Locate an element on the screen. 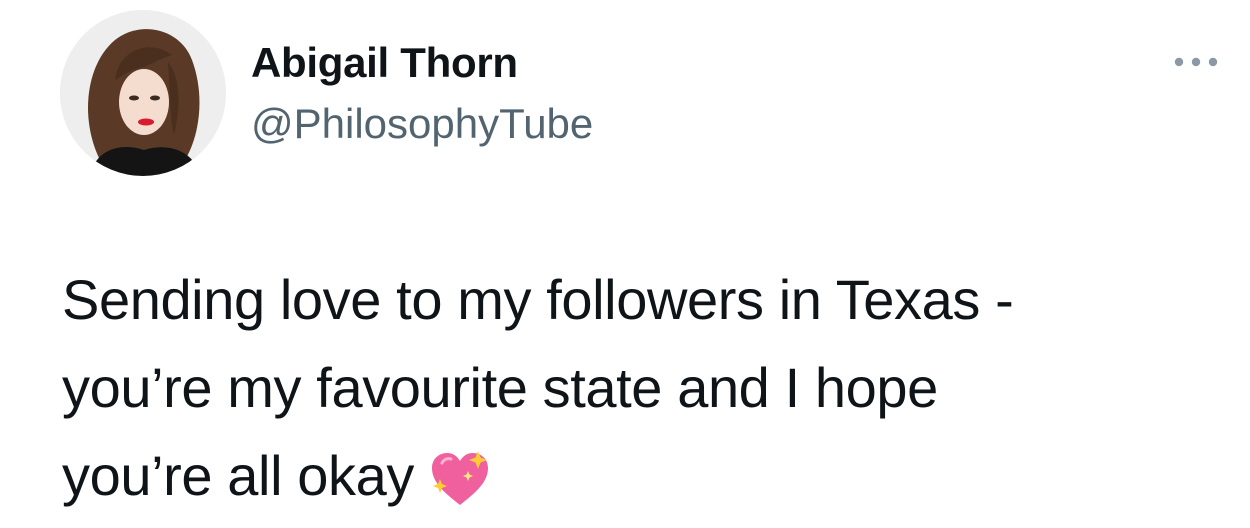 This screenshot has height=528, width=1250. avatar is located at coordinates (143, 93).